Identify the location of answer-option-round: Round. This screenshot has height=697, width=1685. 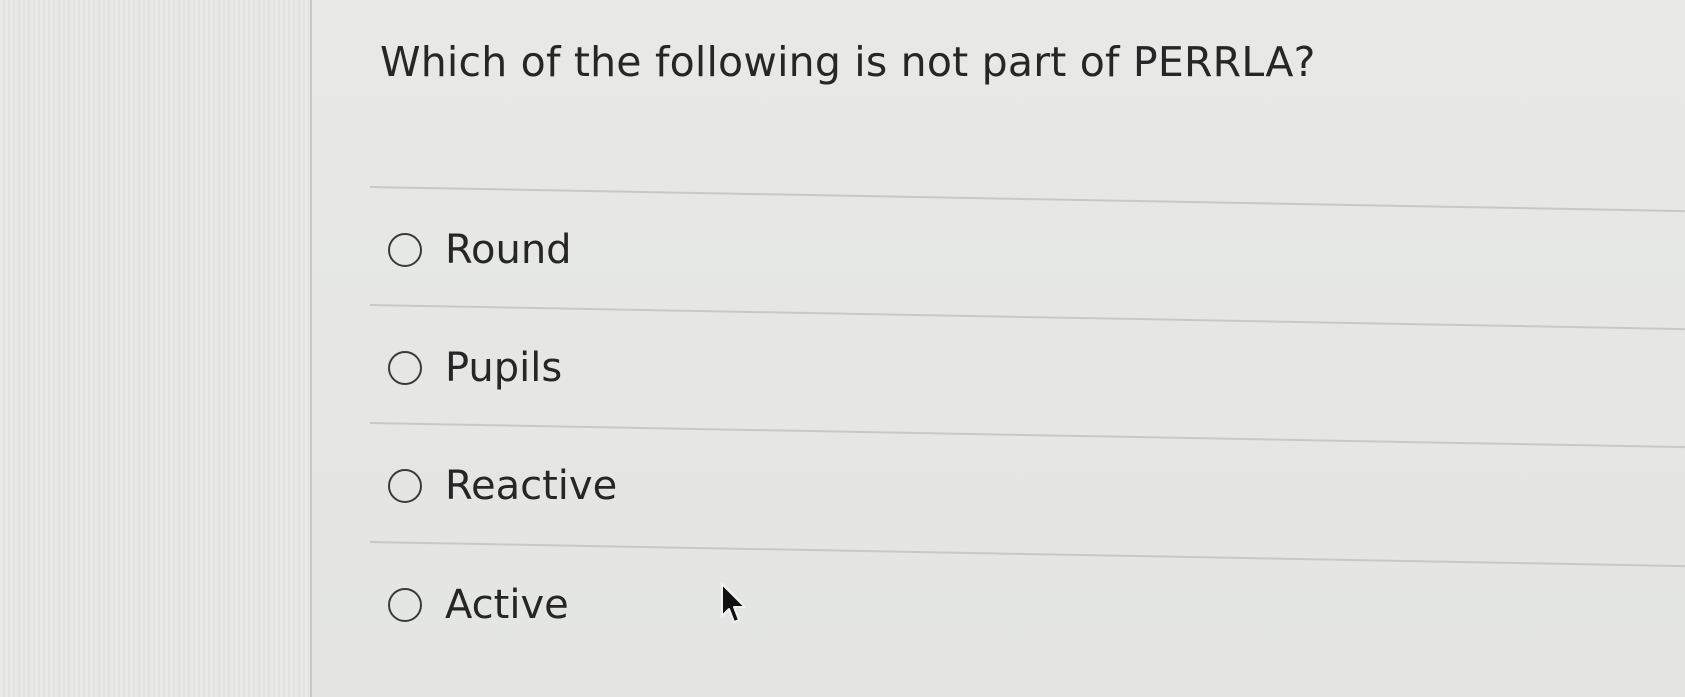
(480, 250).